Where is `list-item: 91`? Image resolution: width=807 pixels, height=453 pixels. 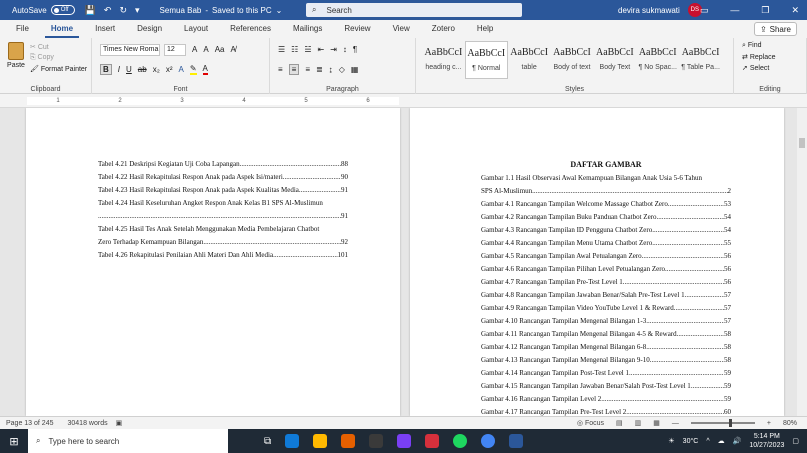
list-item: 91 is located at coordinates (223, 216).